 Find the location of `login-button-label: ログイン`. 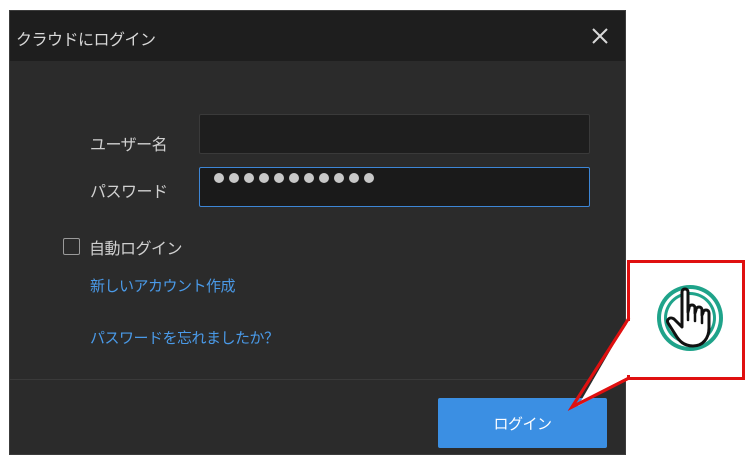

login-button-label: ログイン is located at coordinates (522, 423).